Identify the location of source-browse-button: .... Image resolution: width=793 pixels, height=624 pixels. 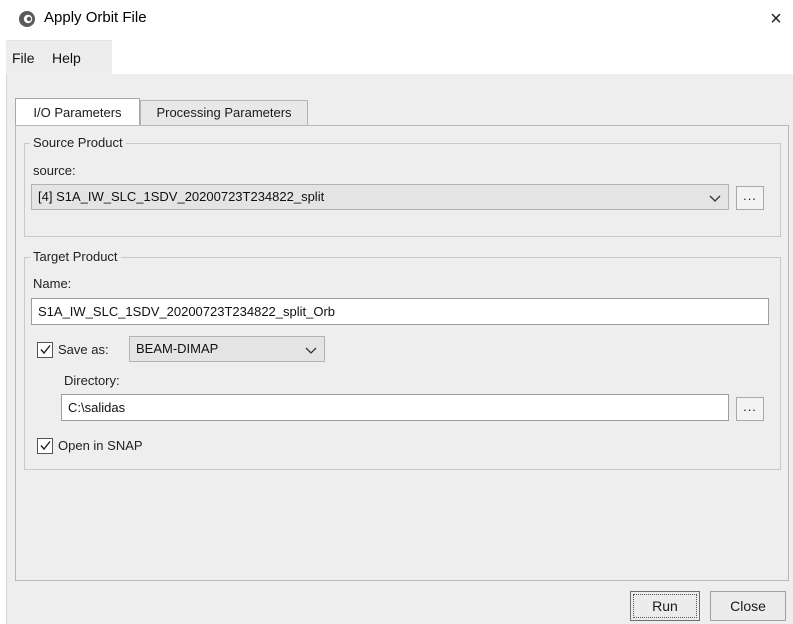
(750, 198).